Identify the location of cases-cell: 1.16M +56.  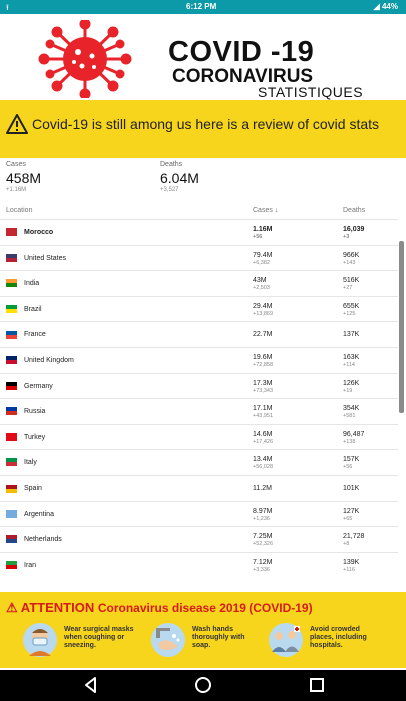
(262, 233).